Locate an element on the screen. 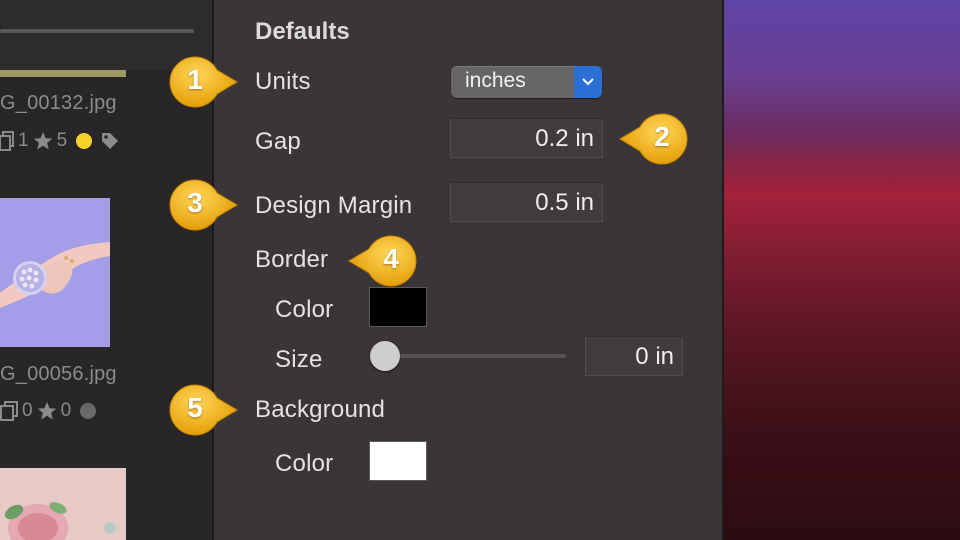 This screenshot has width=960, height=540. gap-value: 0.2 in is located at coordinates (564, 138).